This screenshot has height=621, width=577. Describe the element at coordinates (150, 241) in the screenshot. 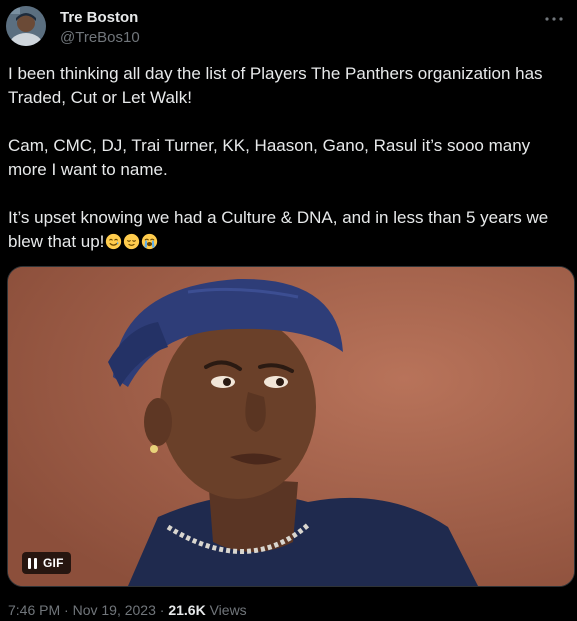

I see `loudly-crying-face-icon` at that location.